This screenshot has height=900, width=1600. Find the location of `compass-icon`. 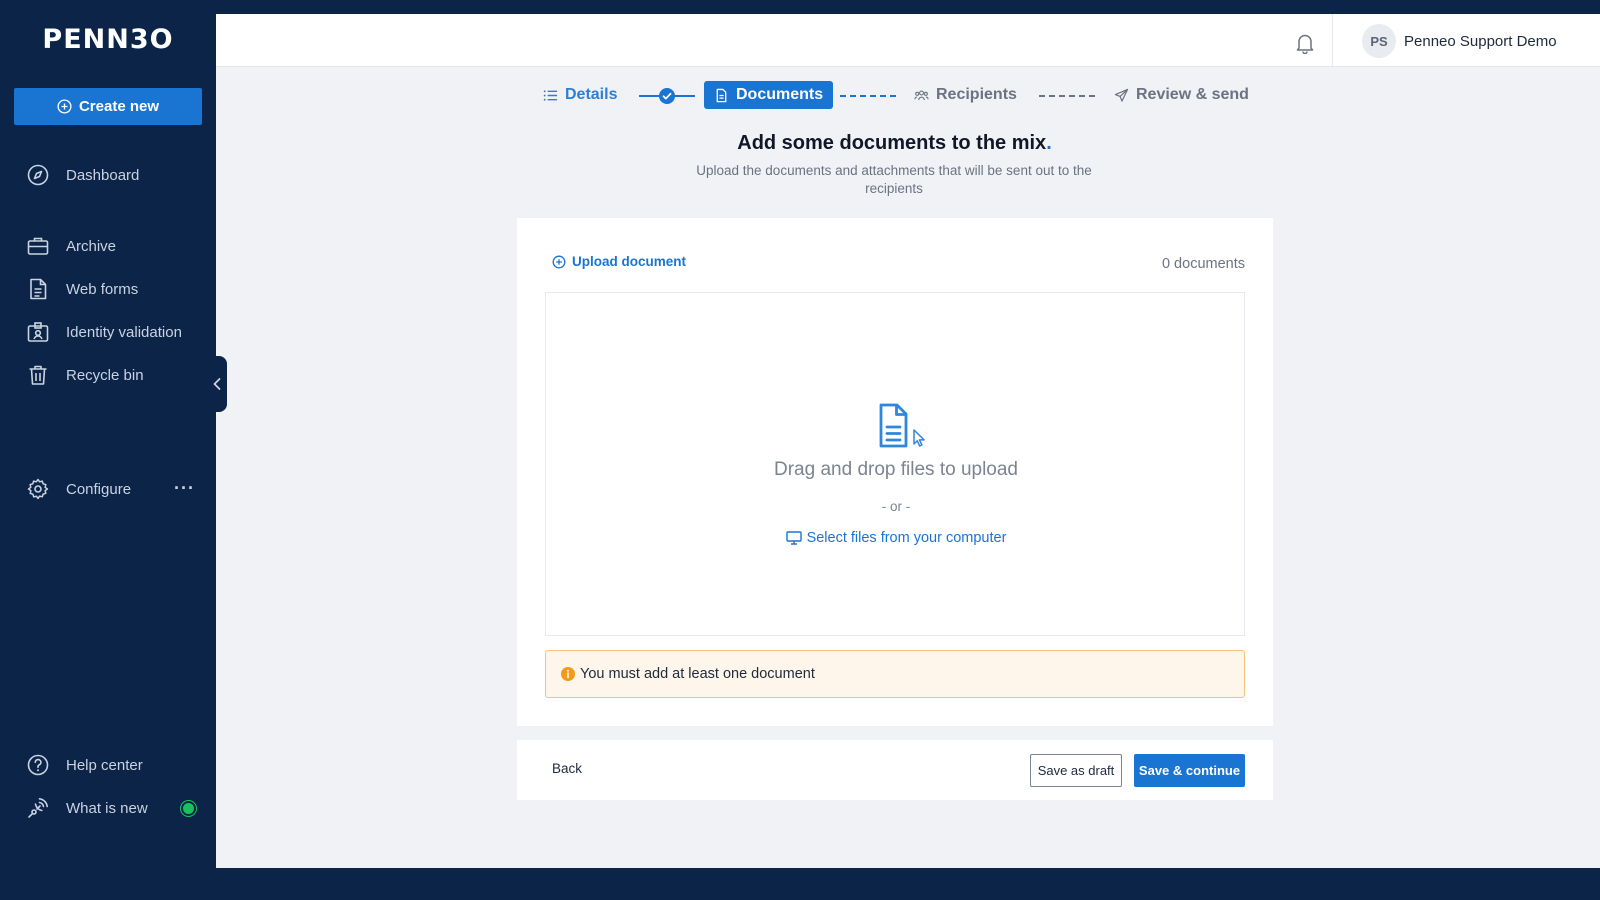

compass-icon is located at coordinates (38, 175).